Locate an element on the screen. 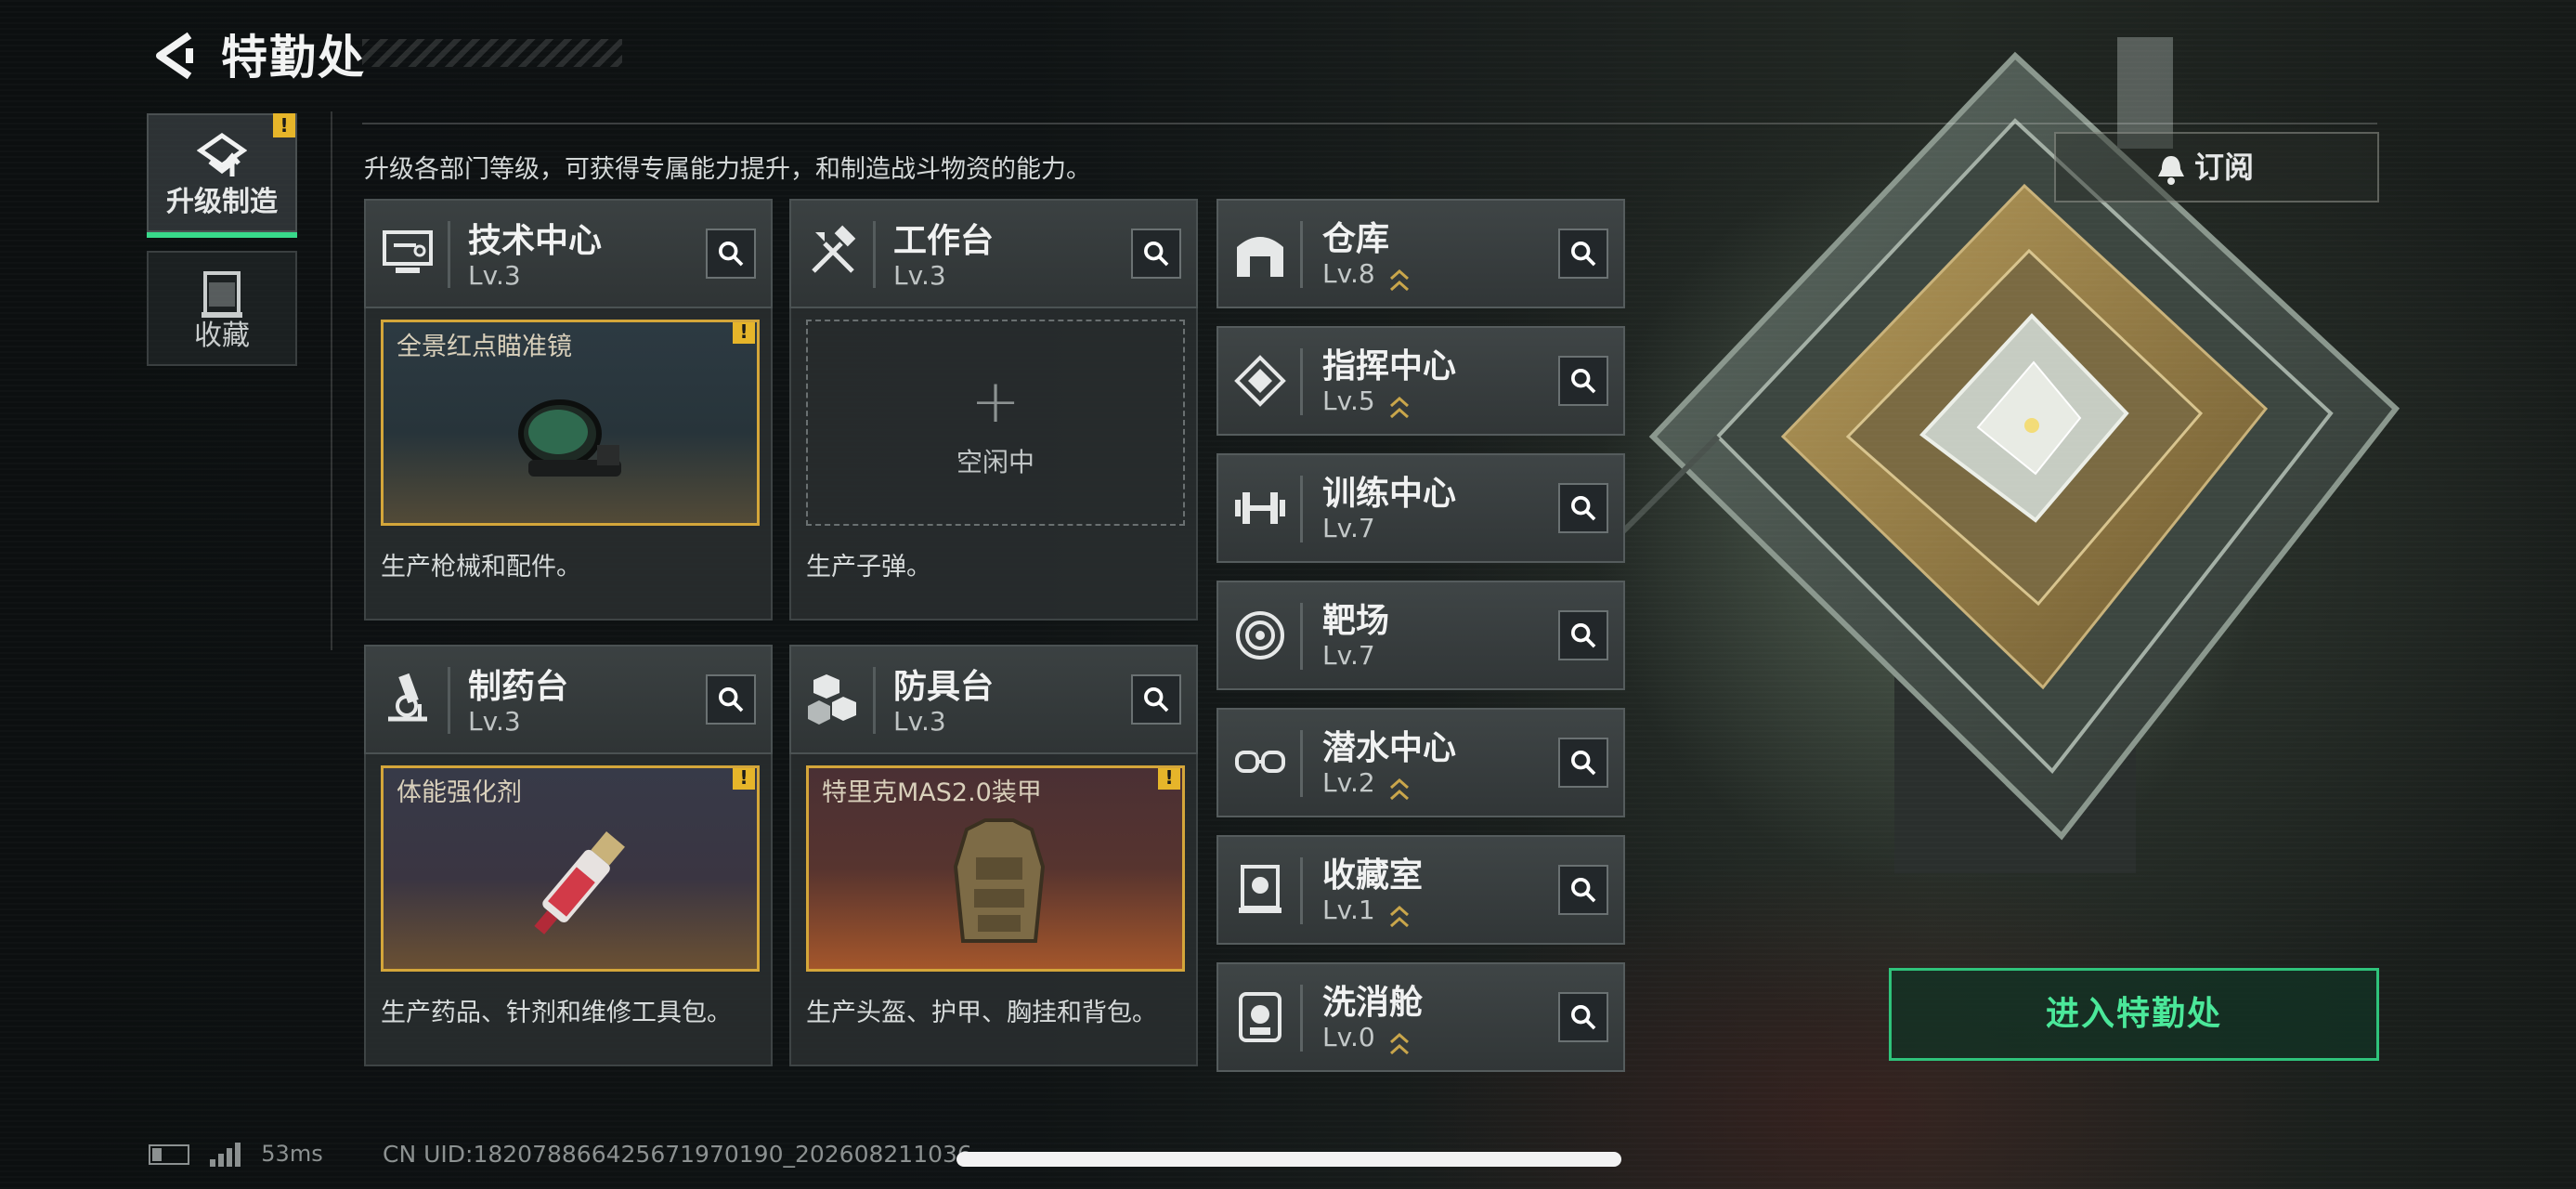 Image resolution: width=2576 pixels, height=1189 pixels. card-name: 制药台 is located at coordinates (519, 687).